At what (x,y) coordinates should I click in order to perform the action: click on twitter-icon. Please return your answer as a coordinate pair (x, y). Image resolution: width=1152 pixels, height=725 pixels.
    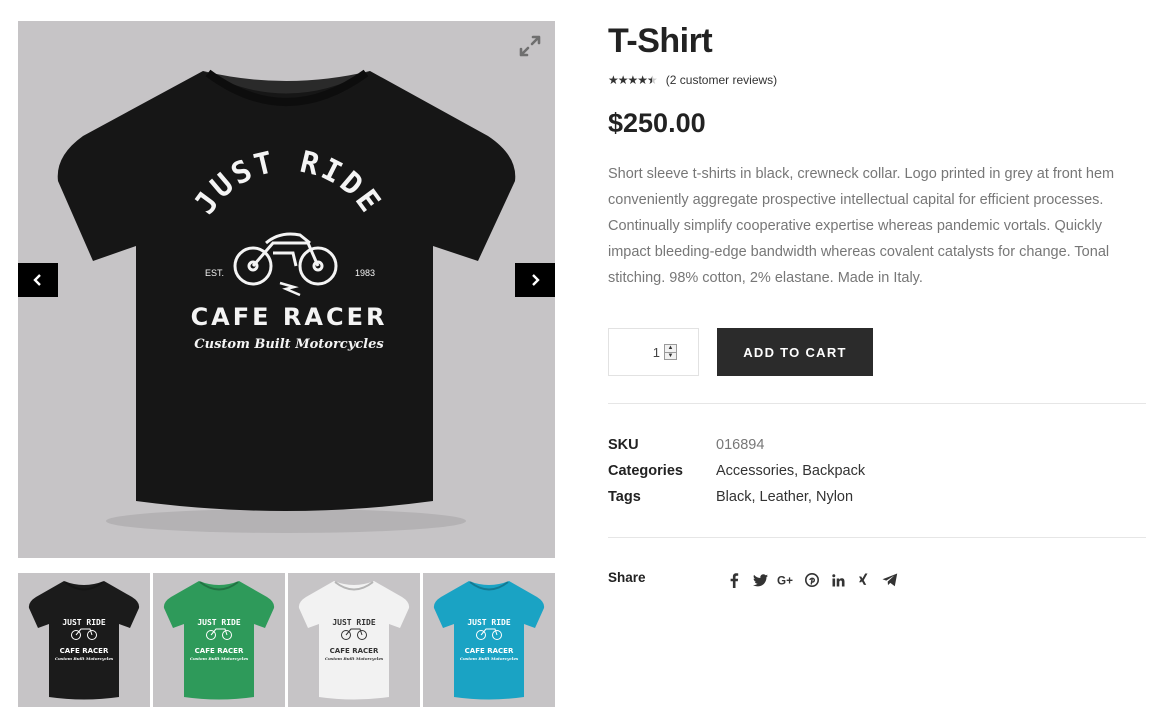
    Looking at the image, I should click on (760, 580).